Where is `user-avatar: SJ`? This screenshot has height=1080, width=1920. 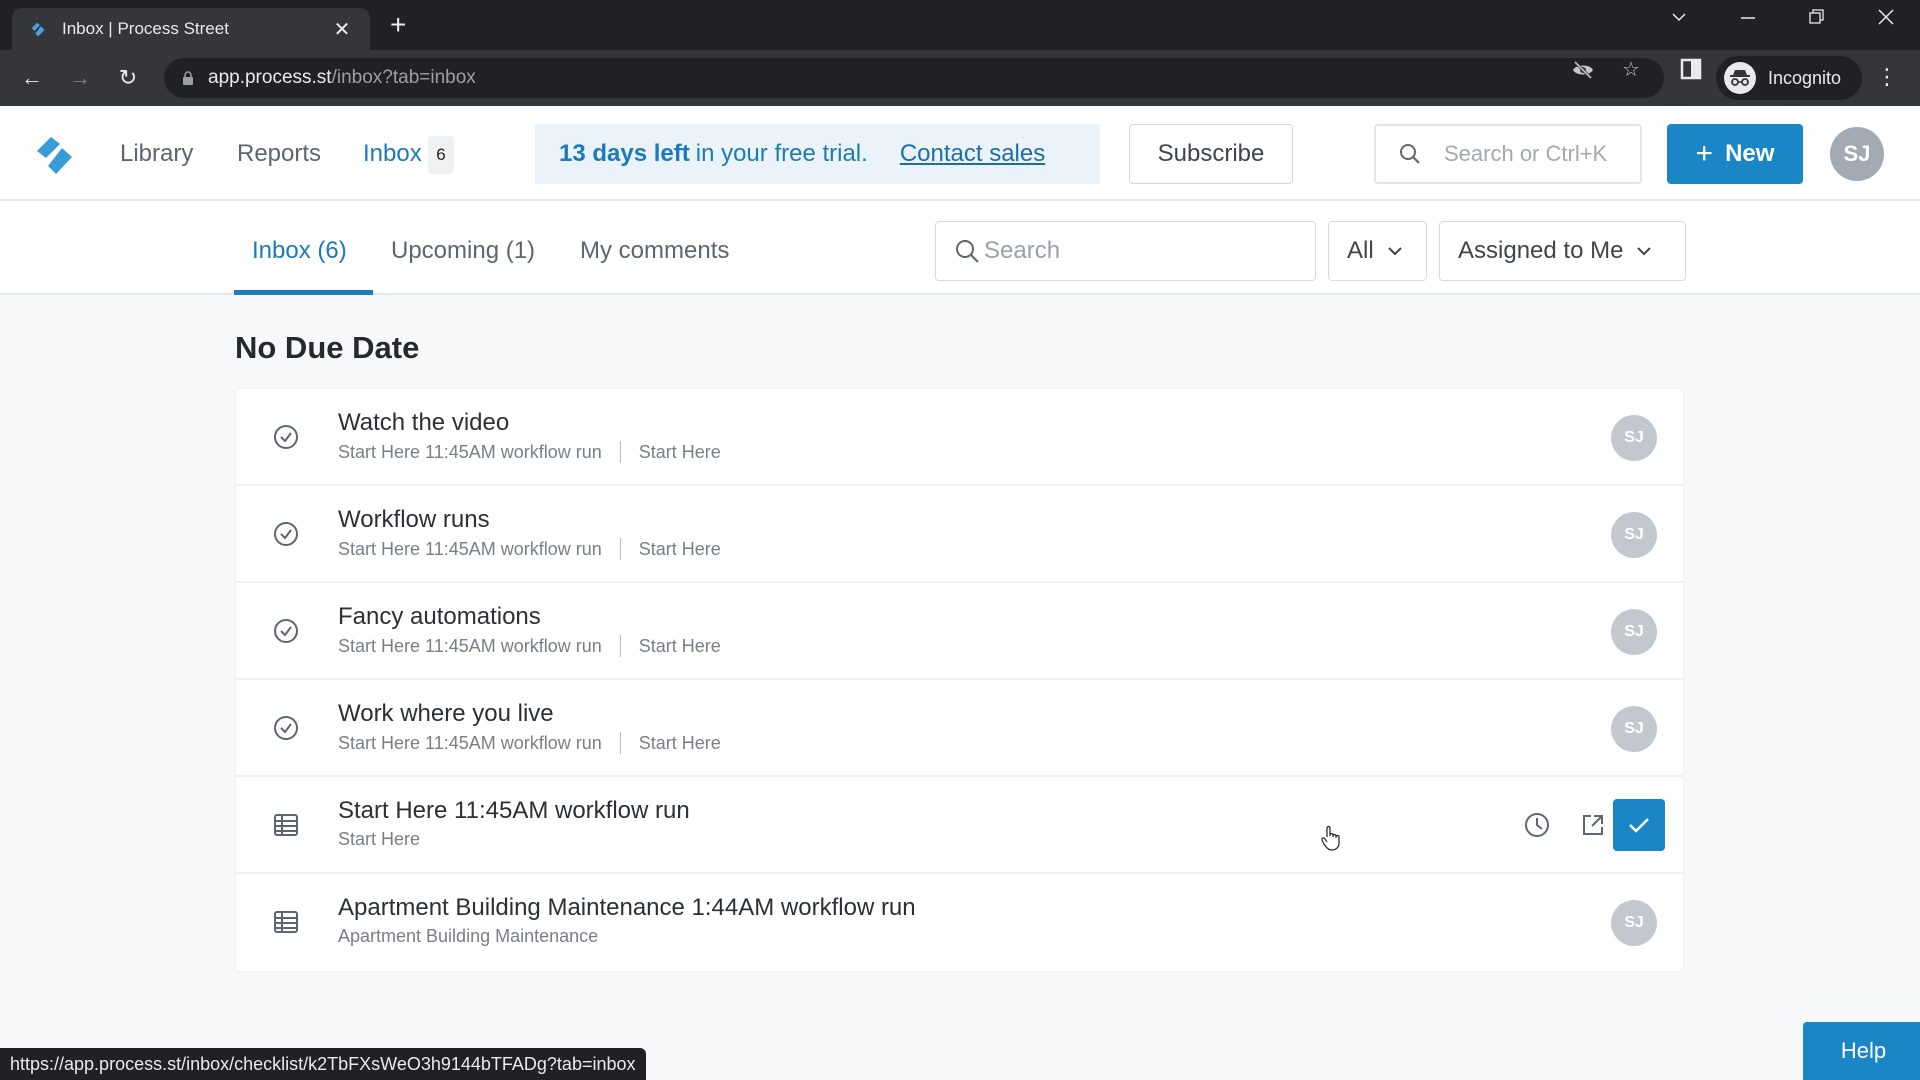 user-avatar: SJ is located at coordinates (1857, 154).